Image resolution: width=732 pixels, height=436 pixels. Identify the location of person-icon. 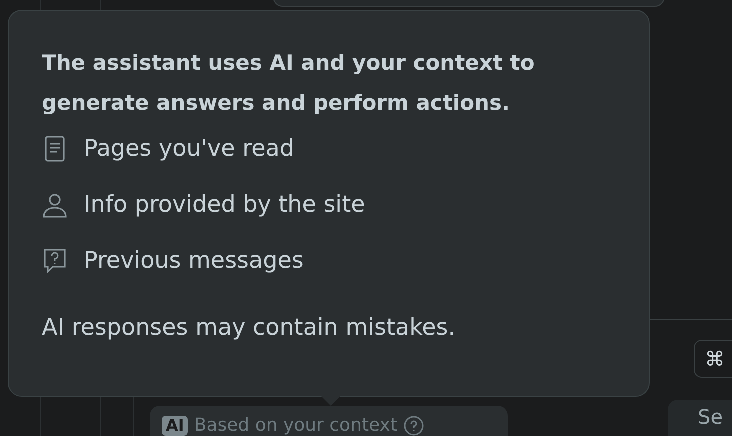
(55, 205).